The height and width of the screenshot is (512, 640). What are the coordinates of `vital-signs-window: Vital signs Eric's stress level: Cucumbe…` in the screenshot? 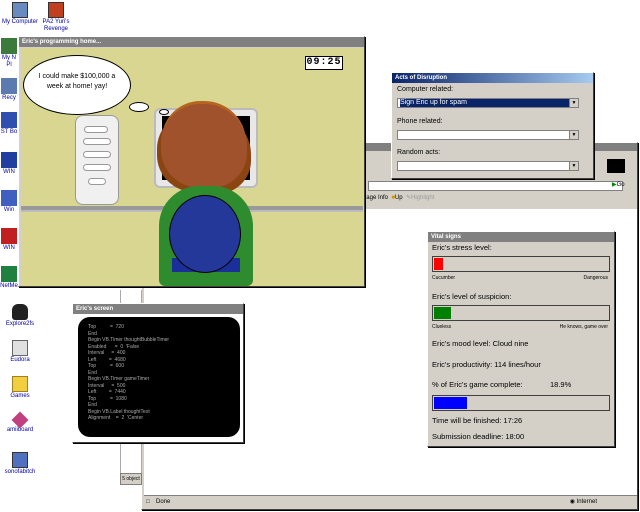 It's located at (521, 339).